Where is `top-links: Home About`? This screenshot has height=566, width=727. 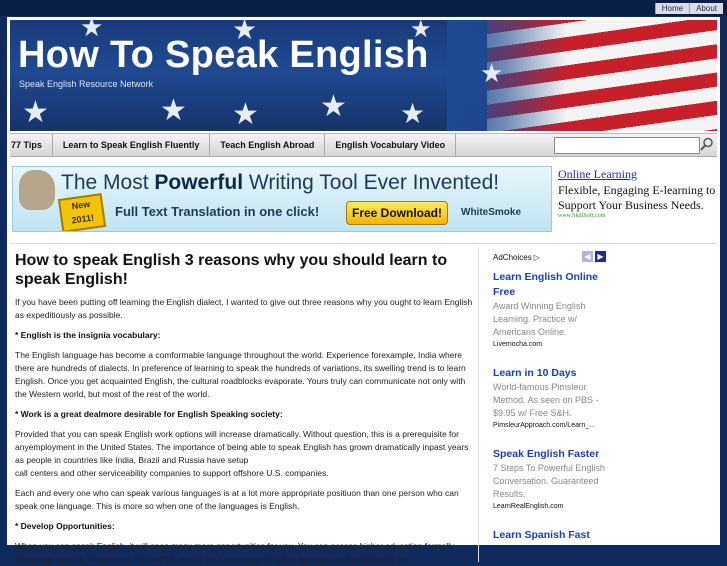 top-links: Home About is located at coordinates (688, 8).